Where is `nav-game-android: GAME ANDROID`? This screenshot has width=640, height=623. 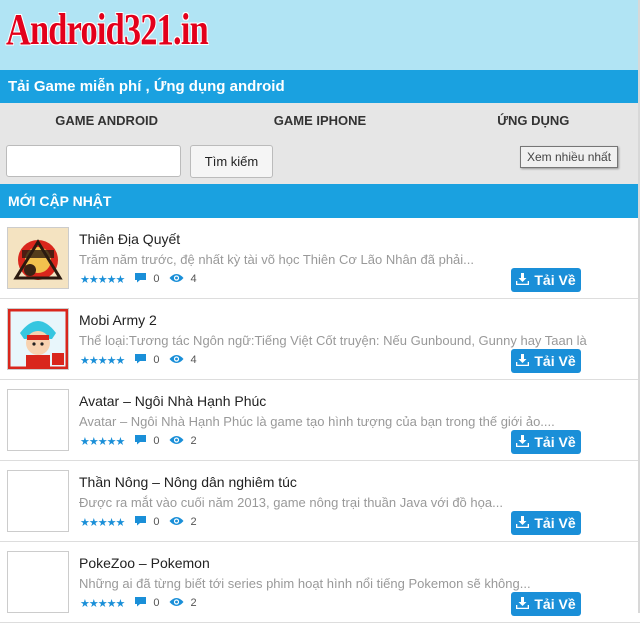
nav-game-android: GAME ANDROID is located at coordinates (106, 120).